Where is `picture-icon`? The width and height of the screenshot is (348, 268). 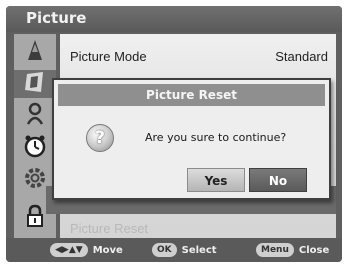
picture-icon is located at coordinates (35, 52).